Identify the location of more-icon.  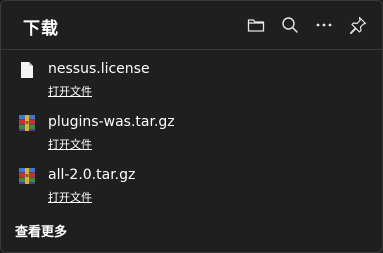
(324, 25).